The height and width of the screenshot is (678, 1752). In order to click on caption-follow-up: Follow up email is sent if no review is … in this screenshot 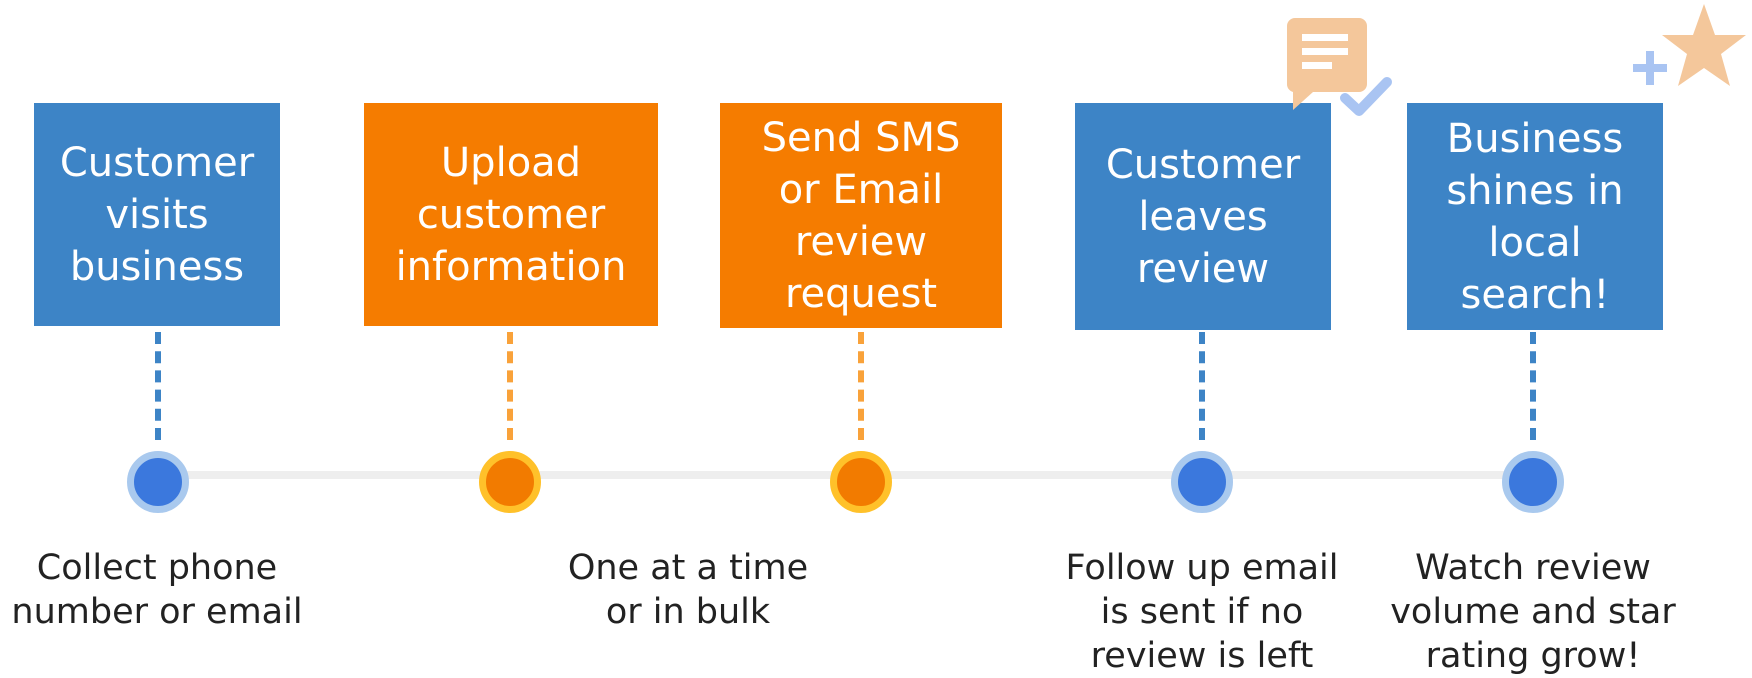, I will do `click(1202, 612)`.